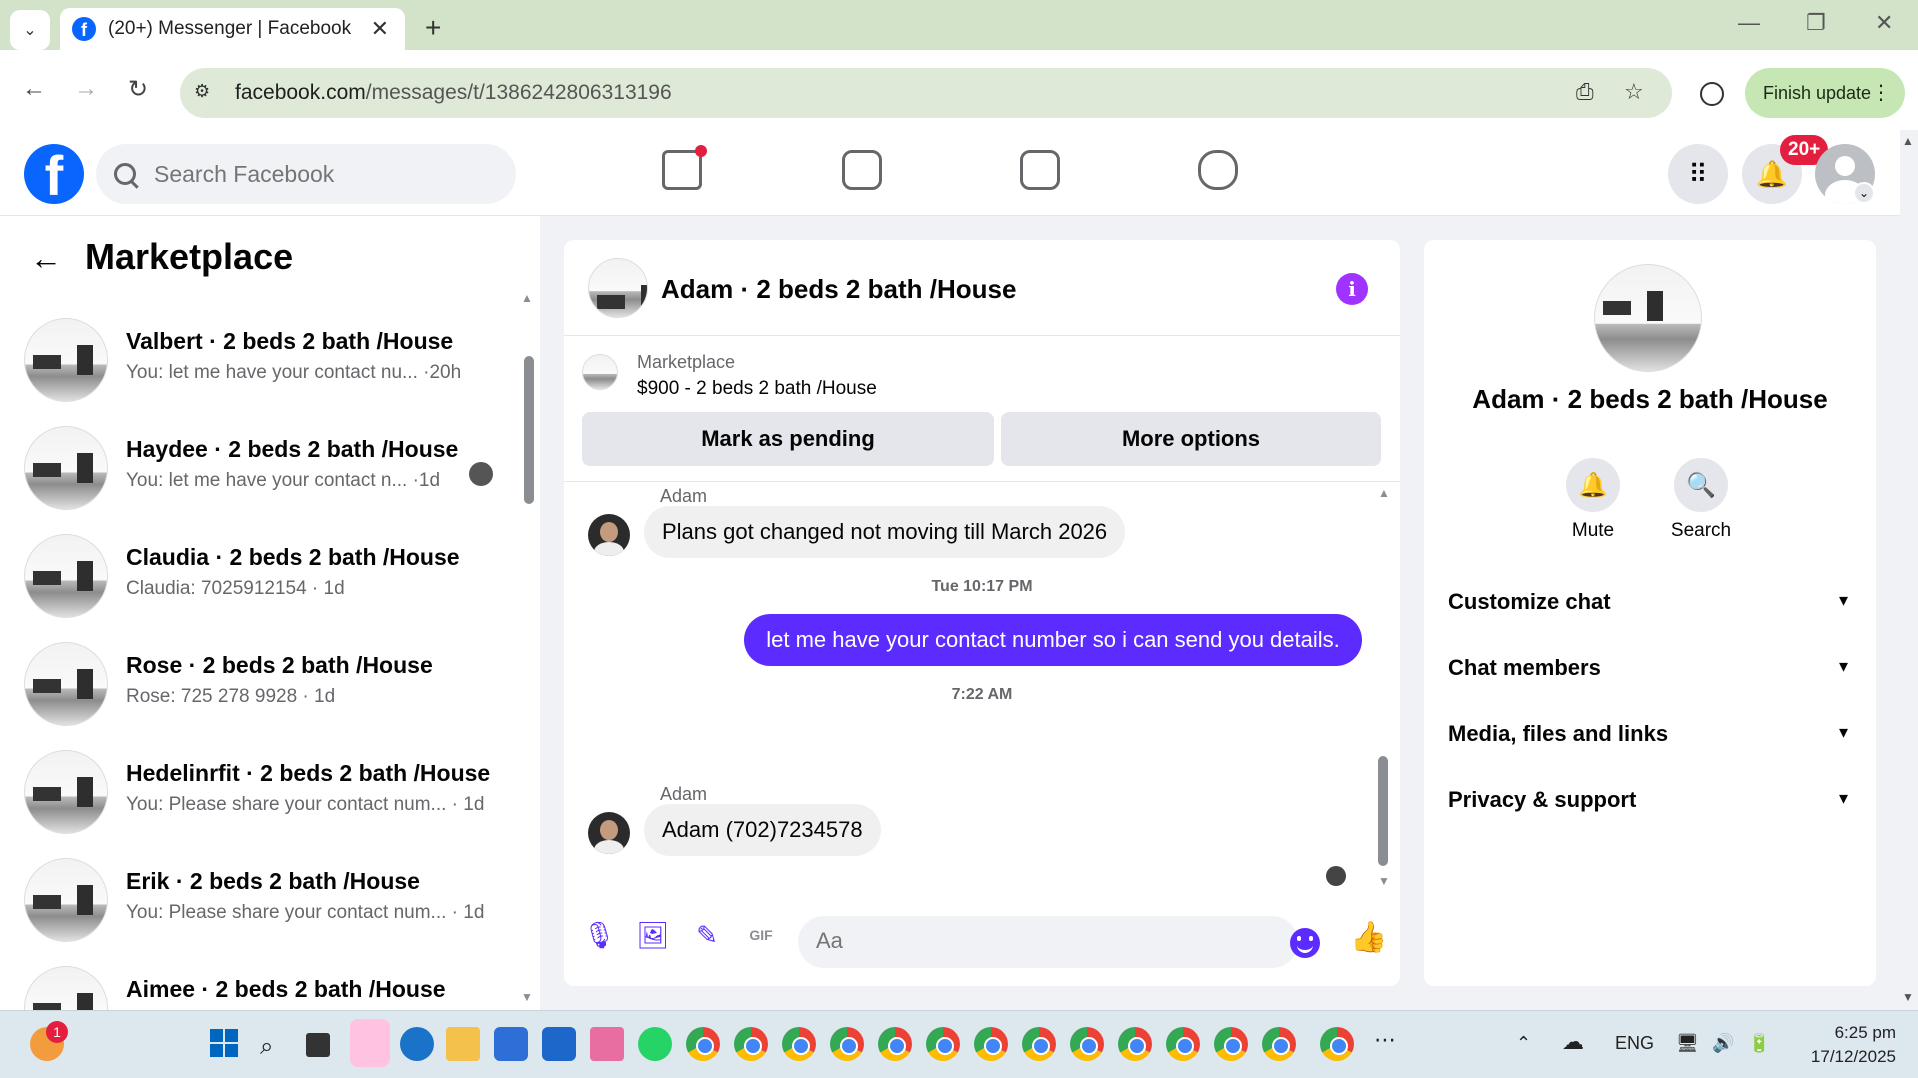 Image resolution: width=1918 pixels, height=1078 pixels. I want to click on facebook-logo-icon: f, so click(54, 174).